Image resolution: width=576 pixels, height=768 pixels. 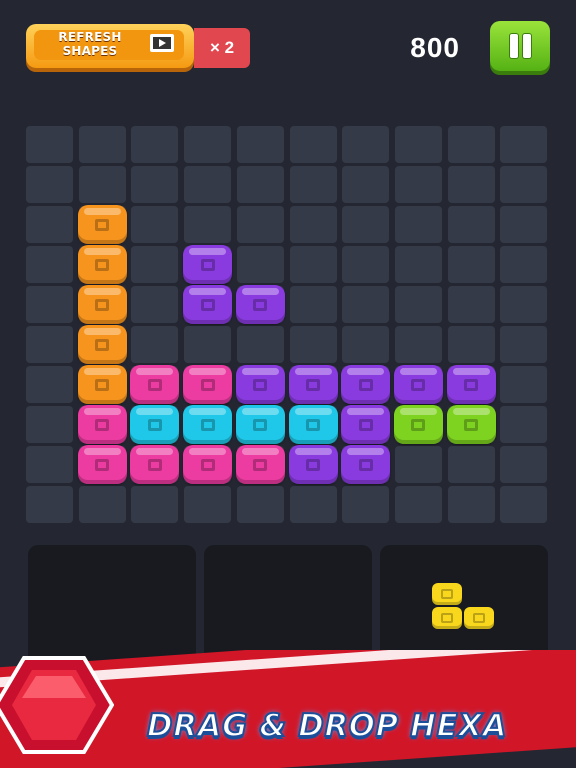 I want to click on top-bar: REFRESH SHAPES × 2 800, so click(x=288, y=45).